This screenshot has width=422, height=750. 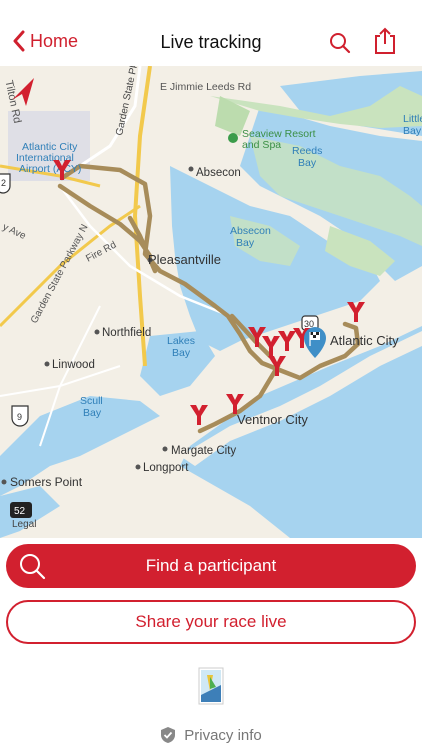 What do you see at coordinates (211, 686) in the screenshot?
I see `partner-logo` at bounding box center [211, 686].